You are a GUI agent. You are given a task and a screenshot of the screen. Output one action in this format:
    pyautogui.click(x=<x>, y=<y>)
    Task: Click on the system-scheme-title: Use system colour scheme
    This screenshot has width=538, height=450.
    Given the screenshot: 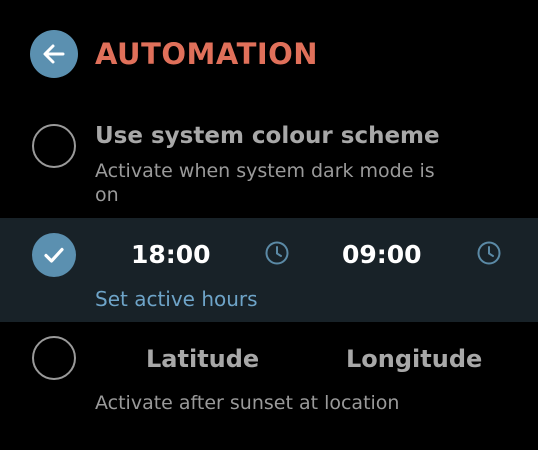 What is the action you would take?
    pyautogui.click(x=267, y=136)
    